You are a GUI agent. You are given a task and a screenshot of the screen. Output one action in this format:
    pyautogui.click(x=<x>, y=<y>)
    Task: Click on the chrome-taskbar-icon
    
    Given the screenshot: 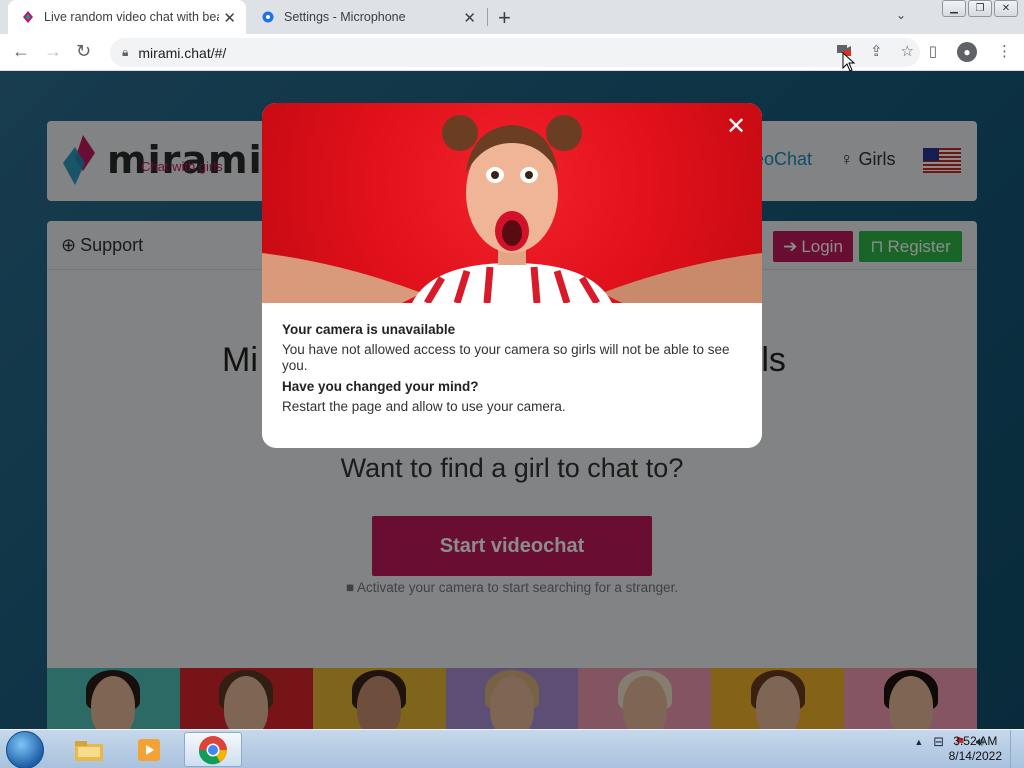 What is the action you would take?
    pyautogui.click(x=213, y=749)
    